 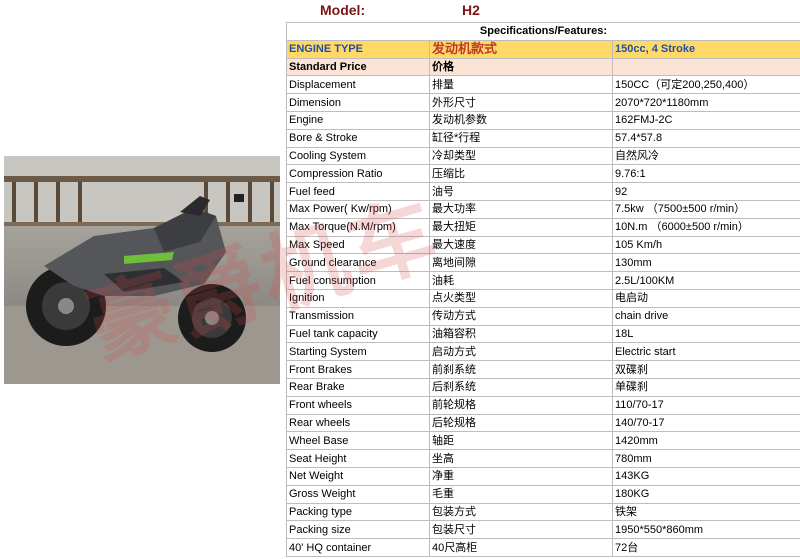 What do you see at coordinates (521, 530) in the screenshot?
I see `spec-name-cn: 包装尺寸` at bounding box center [521, 530].